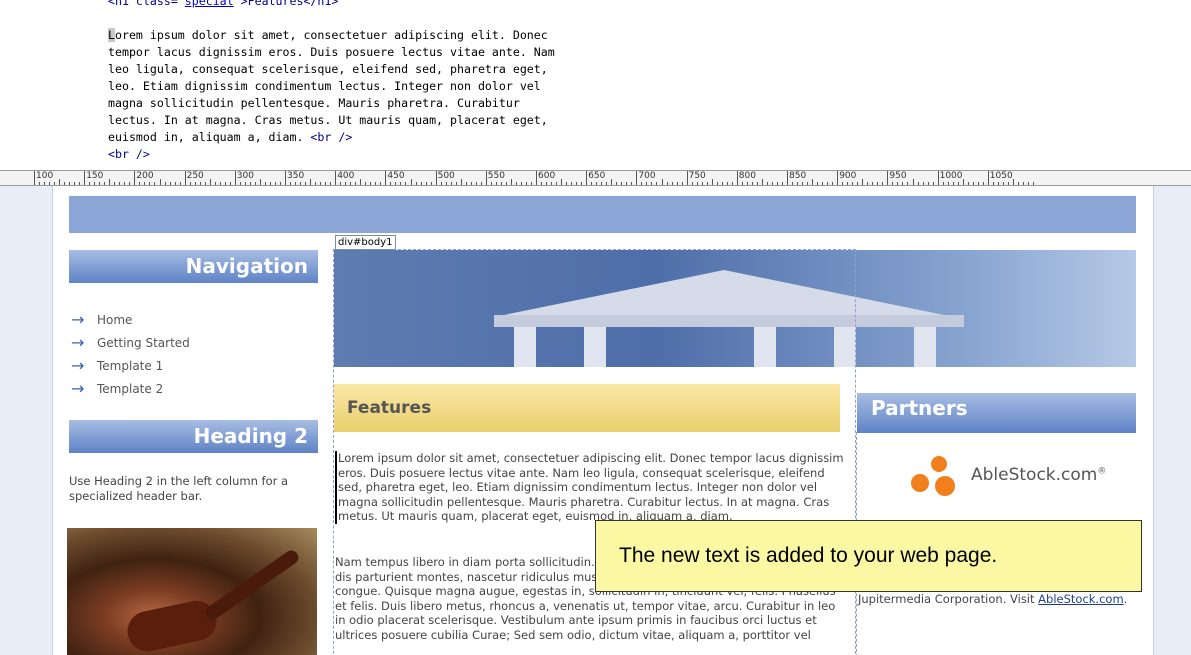  Describe the element at coordinates (143, 343) in the screenshot. I see `nav-item-label: Getting Started` at that location.